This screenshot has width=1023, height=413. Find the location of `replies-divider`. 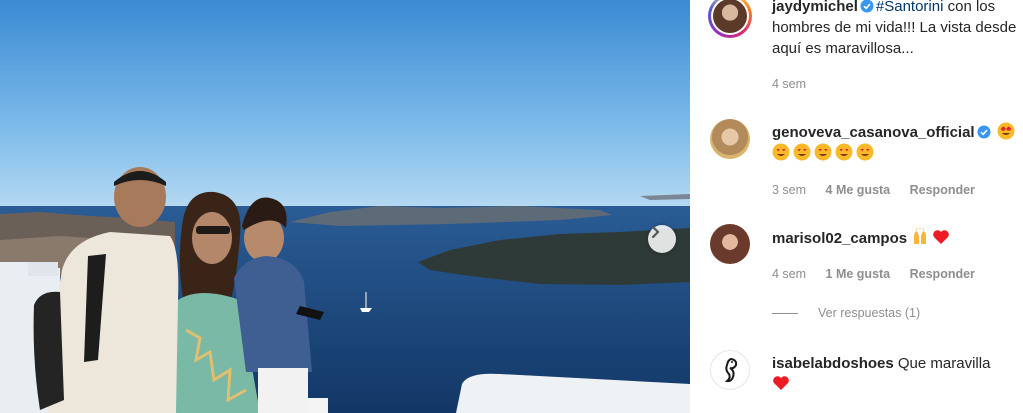

replies-divider is located at coordinates (785, 313).